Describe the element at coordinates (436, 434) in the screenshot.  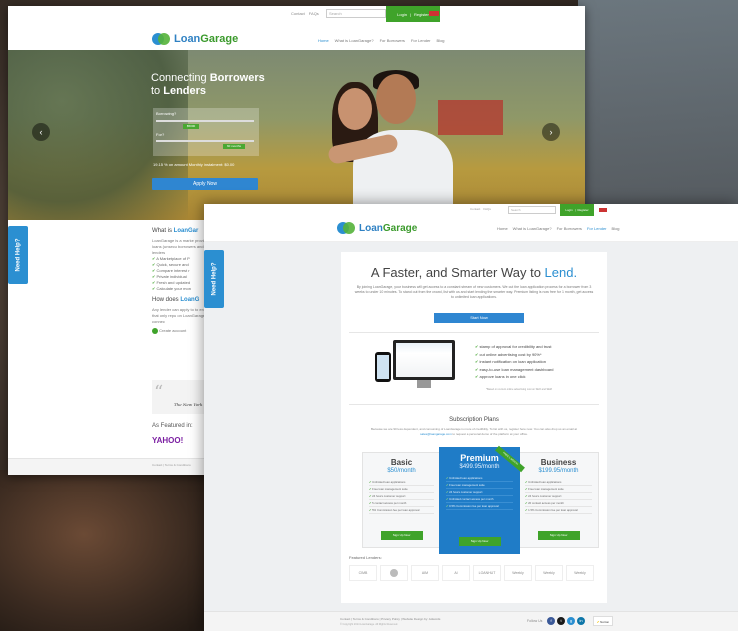
I see `sales-email-link: sales@loangarage.com` at that location.